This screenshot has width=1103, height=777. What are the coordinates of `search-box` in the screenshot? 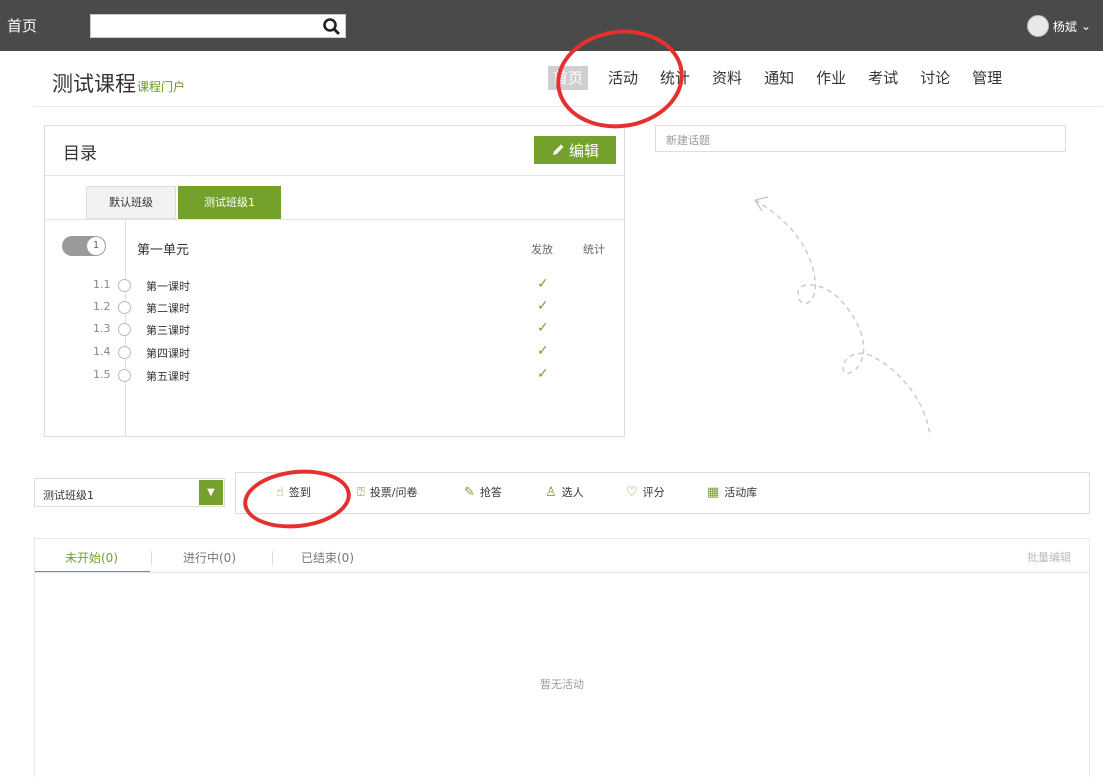 It's located at (218, 26).